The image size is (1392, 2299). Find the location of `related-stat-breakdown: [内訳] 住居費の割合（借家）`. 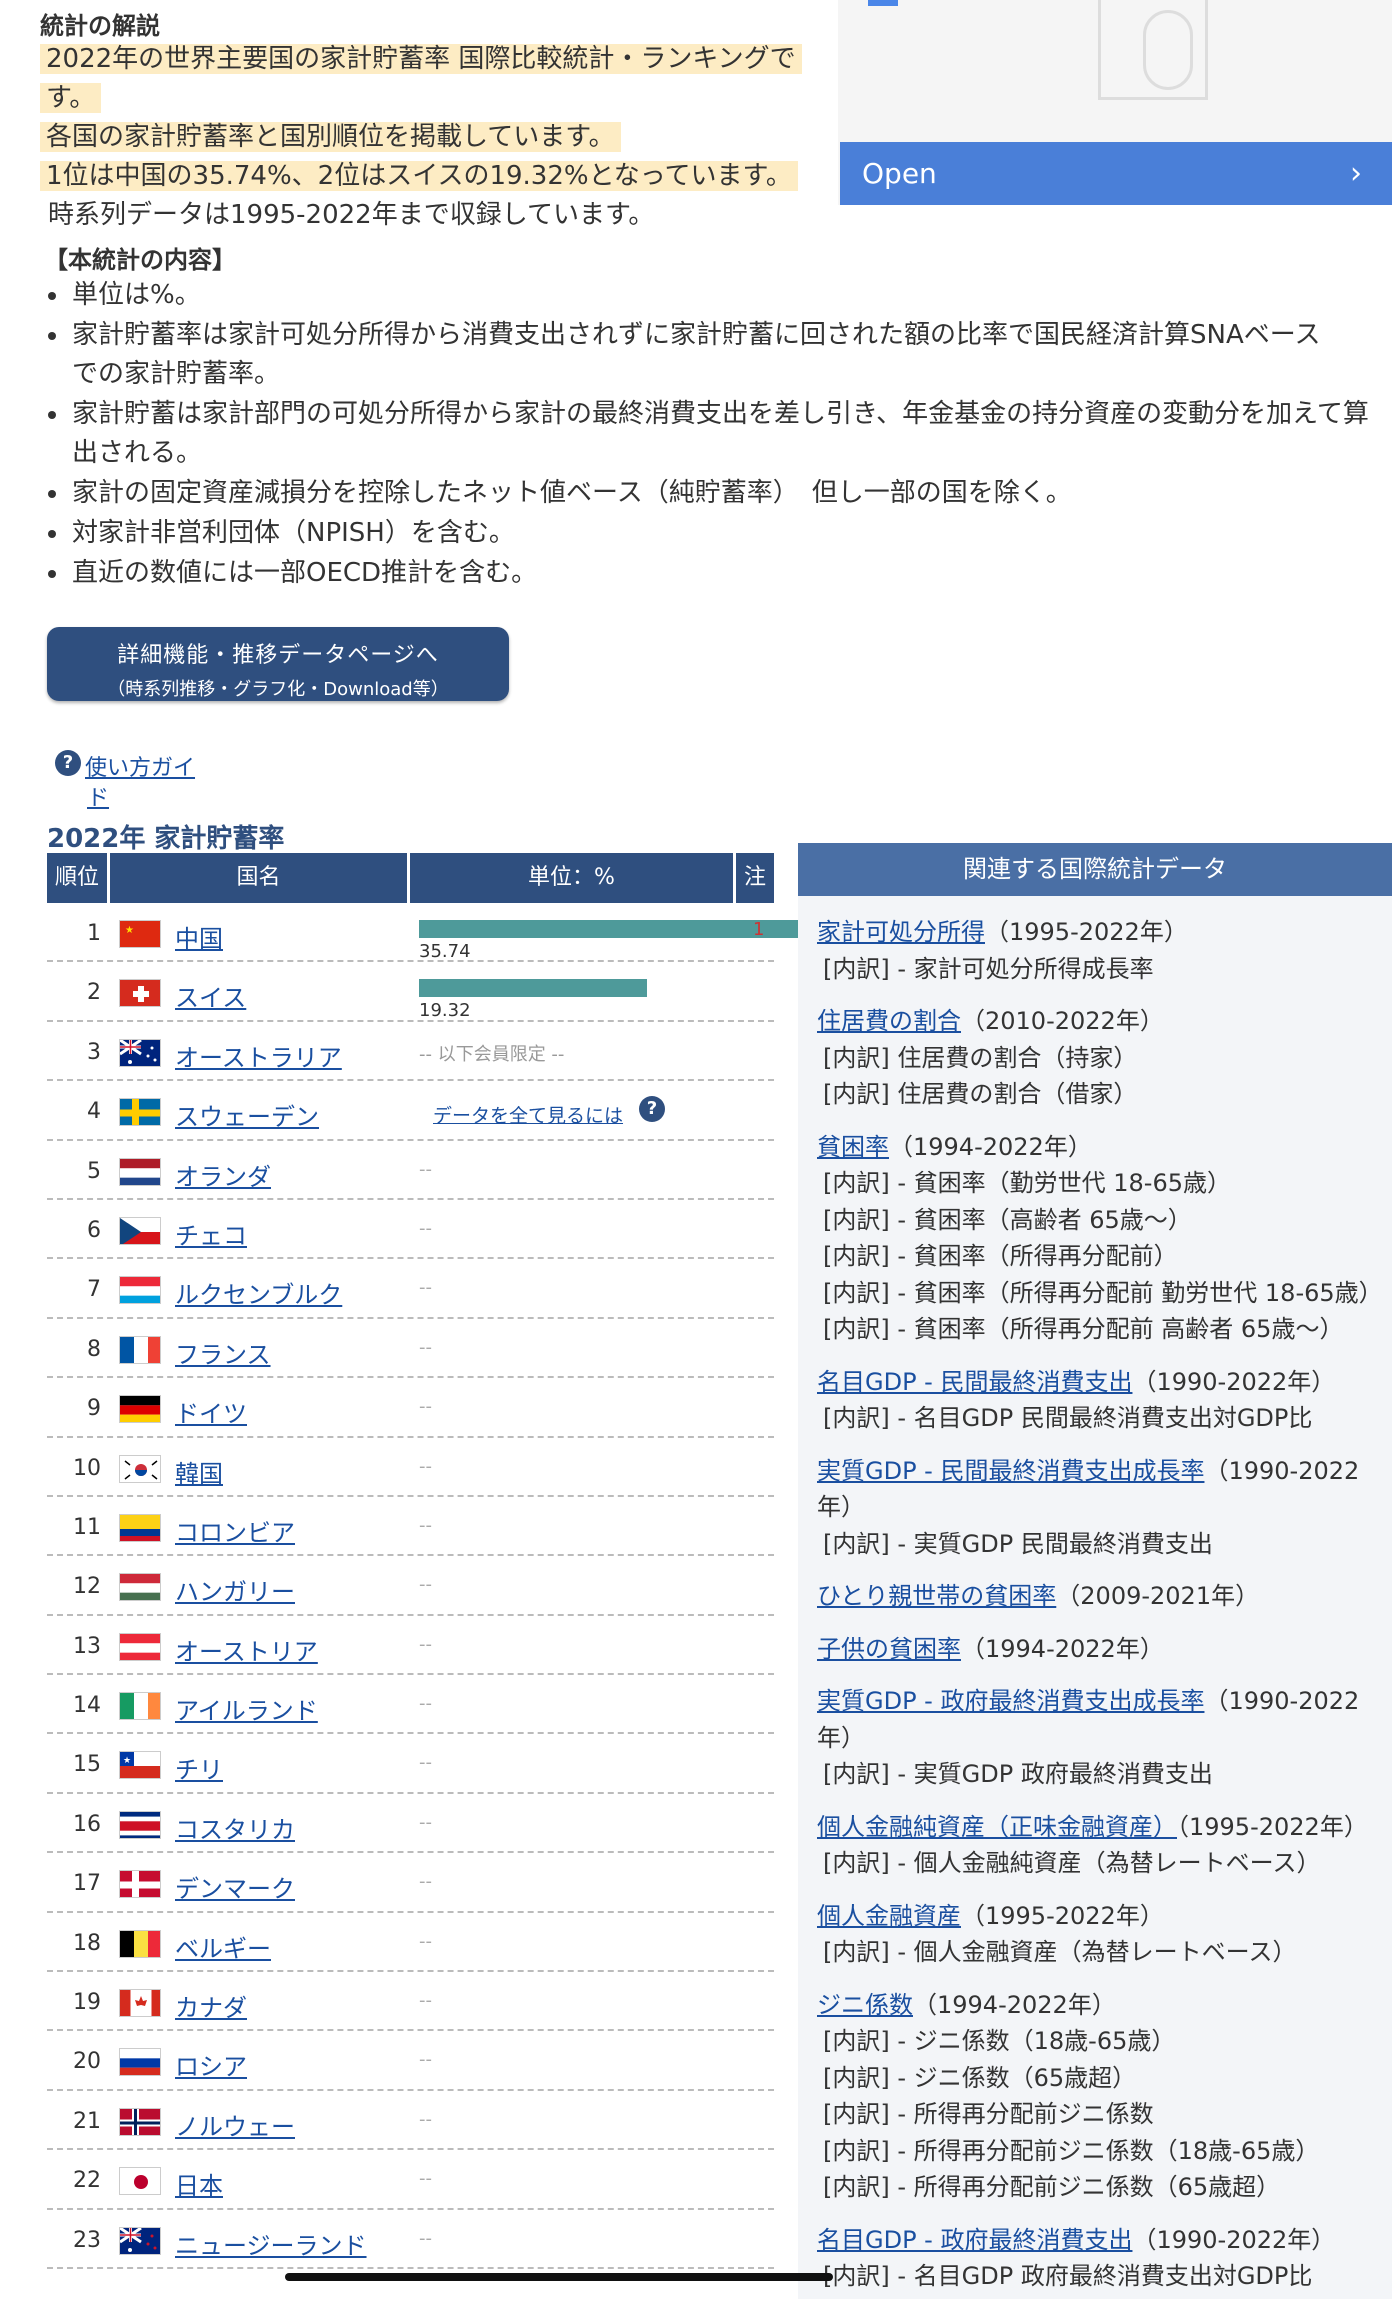

related-stat-breakdown: [内訳] 住居費の割合（借家） is located at coordinates (1099, 1094).